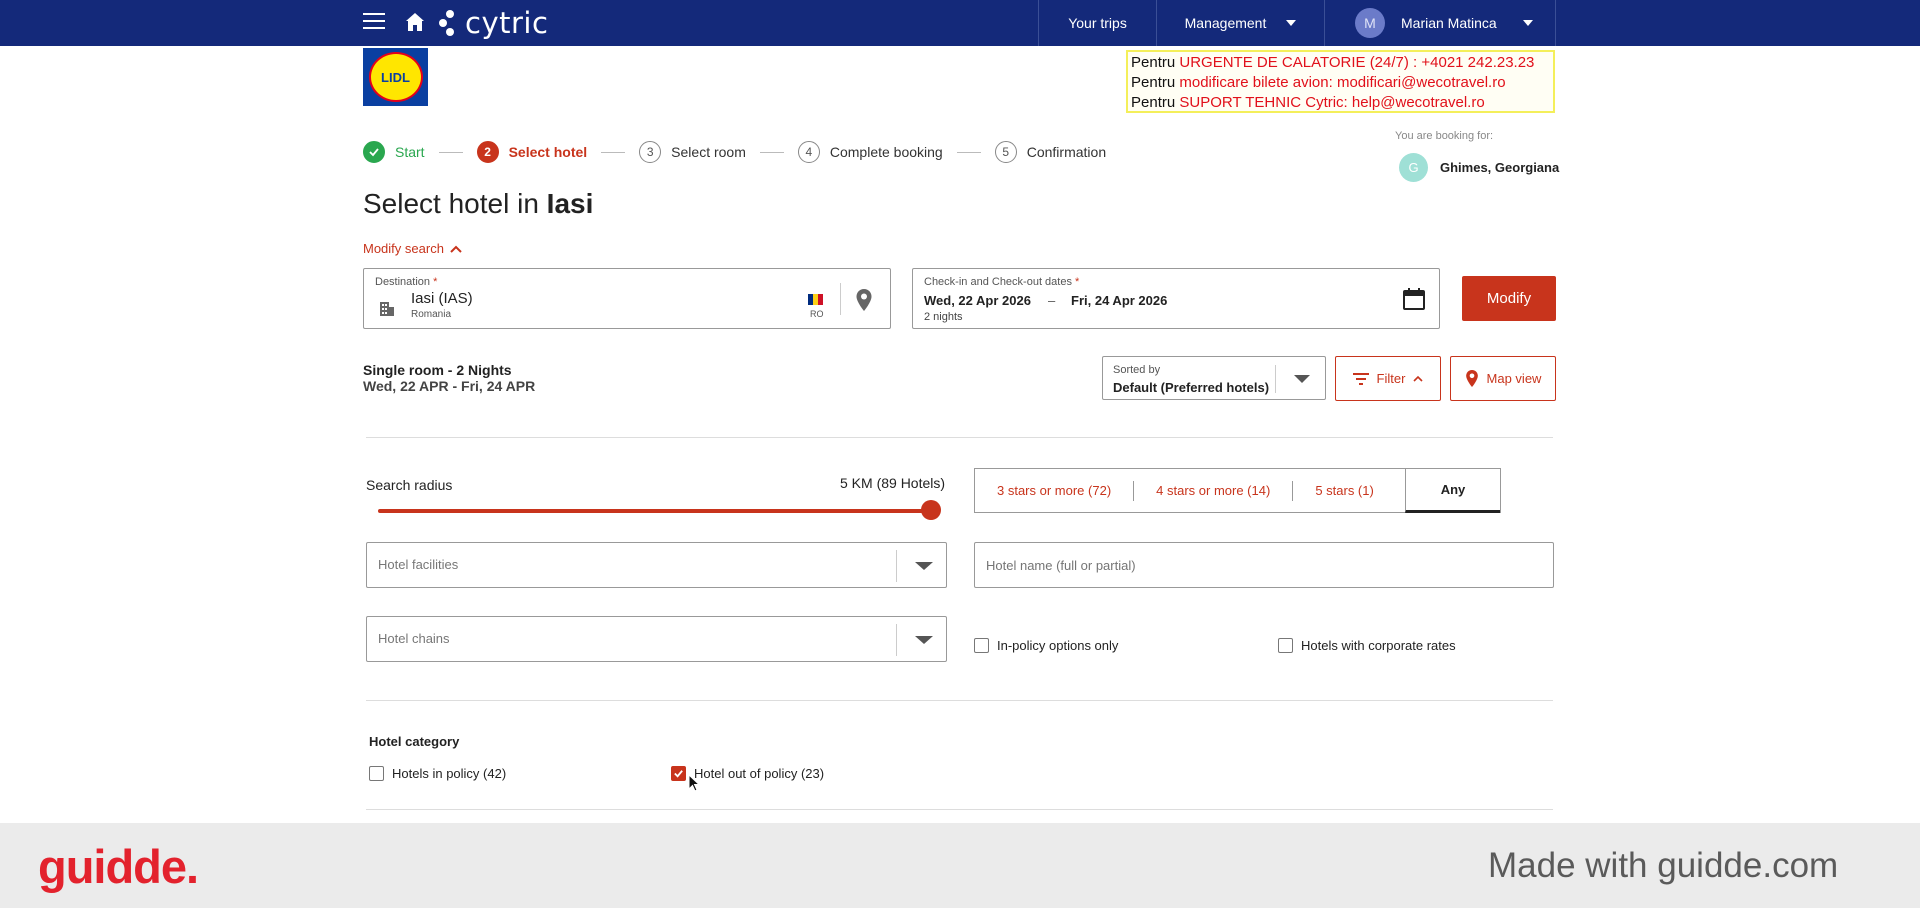 This screenshot has height=908, width=1920. I want to click on search-radius-value: 5 KM (89 Hotels), so click(893, 483).